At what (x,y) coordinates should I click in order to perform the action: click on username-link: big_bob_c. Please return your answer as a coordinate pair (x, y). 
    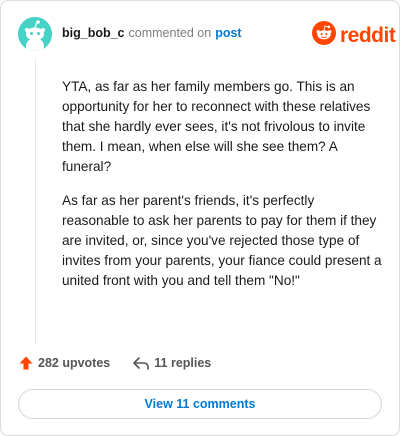
    Looking at the image, I should click on (93, 33).